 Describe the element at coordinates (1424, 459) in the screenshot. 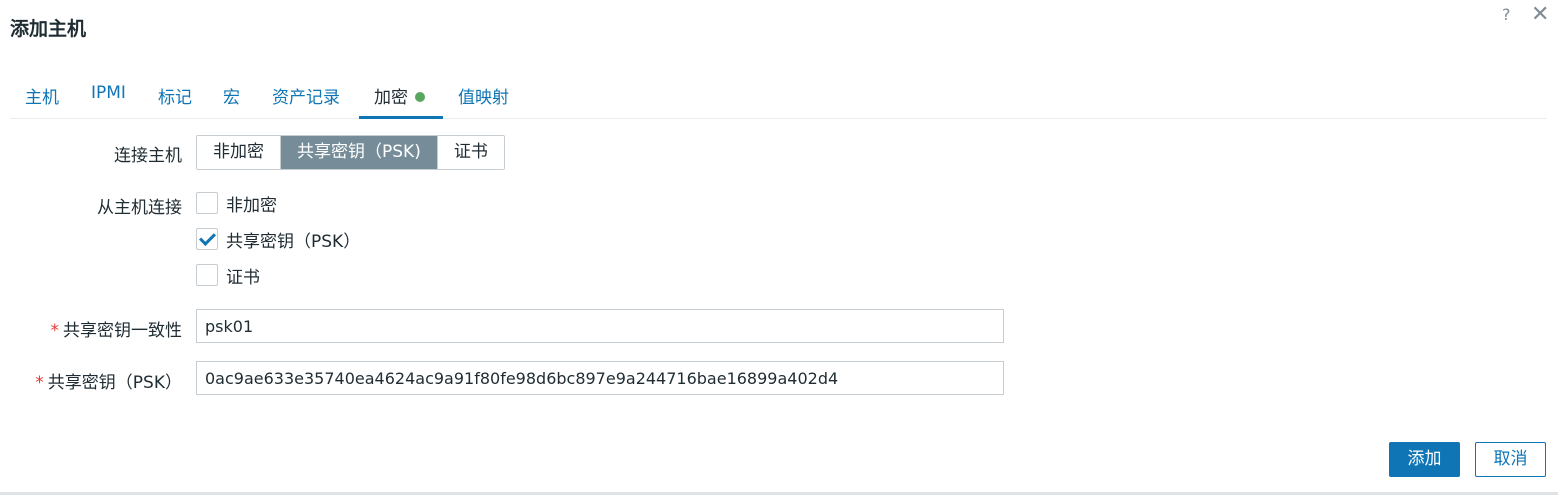

I see `add-button: 添加` at that location.